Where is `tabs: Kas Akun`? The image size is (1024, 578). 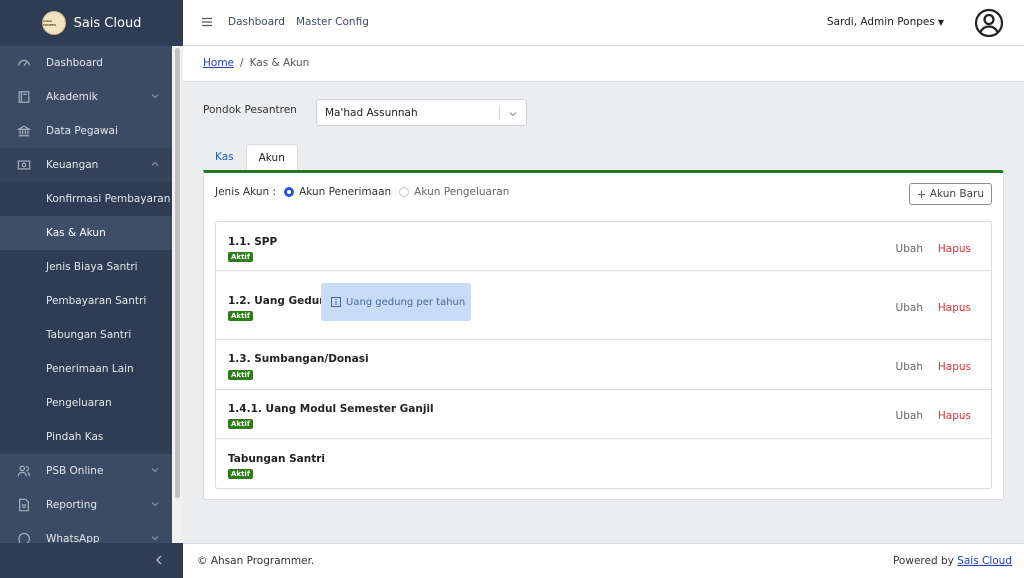
tabs: Kas Akun is located at coordinates (250, 157).